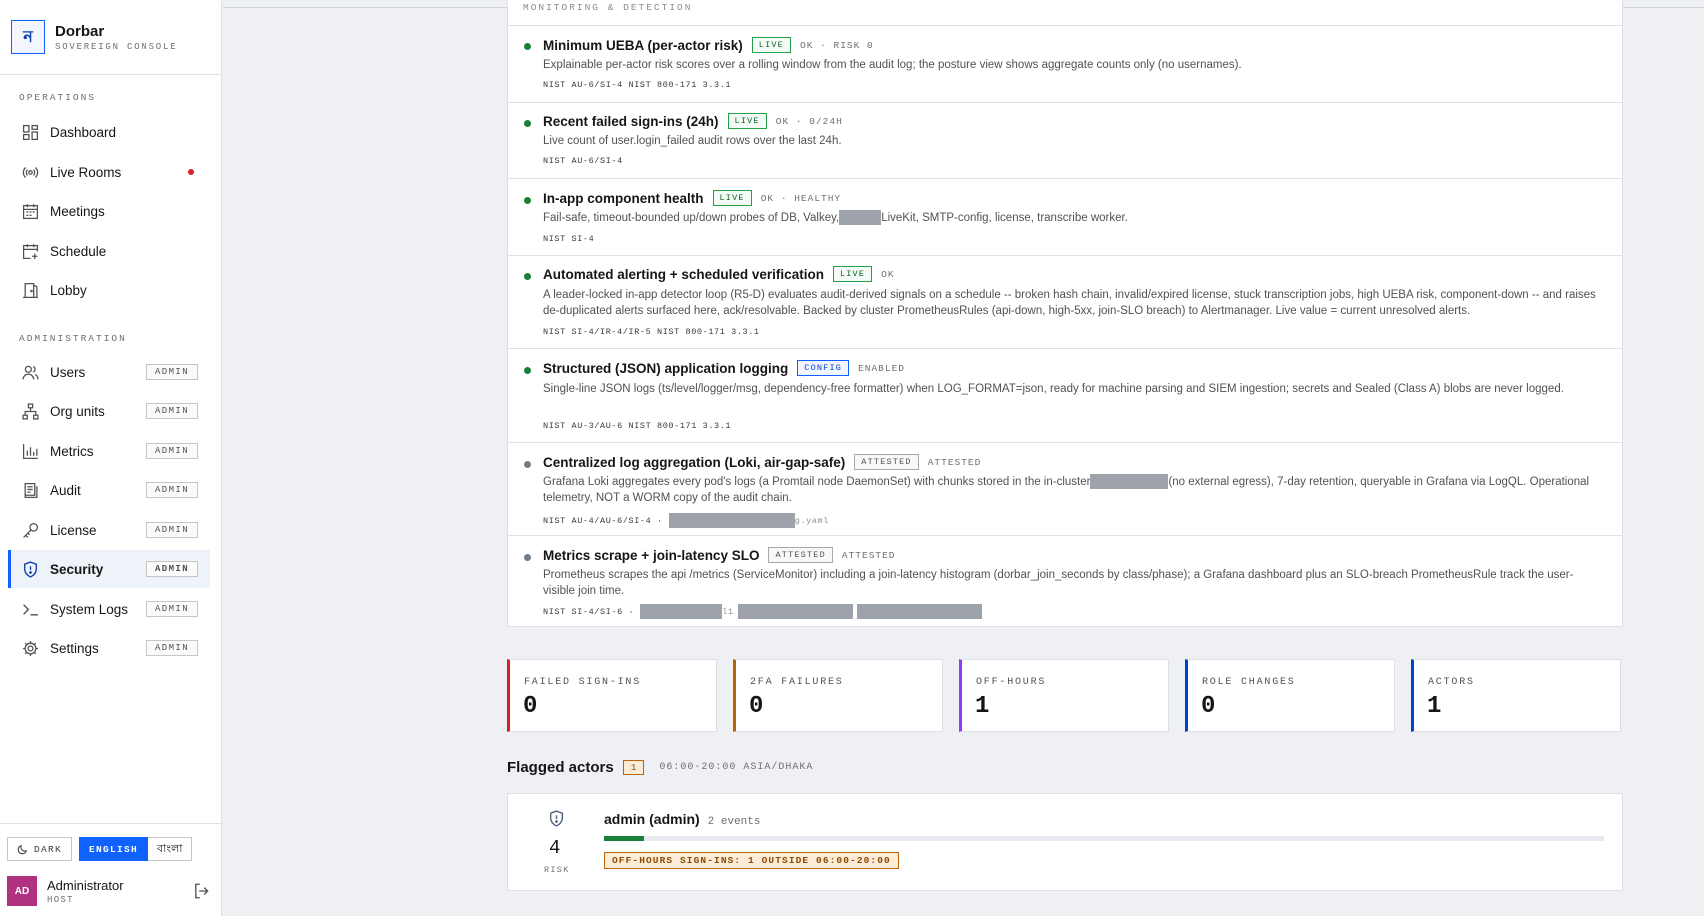  What do you see at coordinates (109, 251) in the screenshot?
I see `sidebar-item-schedule: Schedule` at bounding box center [109, 251].